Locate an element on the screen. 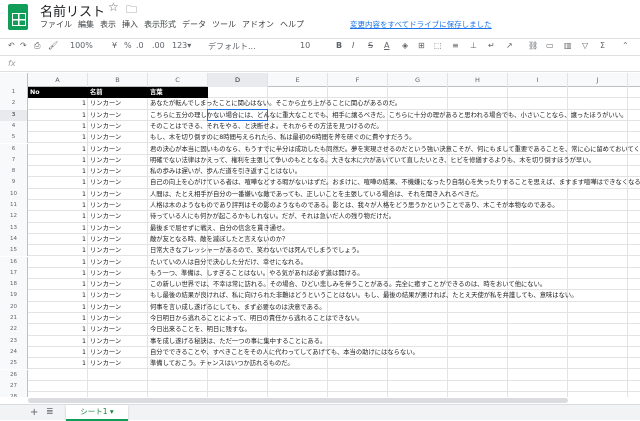  cell-quote: 準備しておこう。チャンスはいつか訪れるものだ。 is located at coordinates (388, 363).